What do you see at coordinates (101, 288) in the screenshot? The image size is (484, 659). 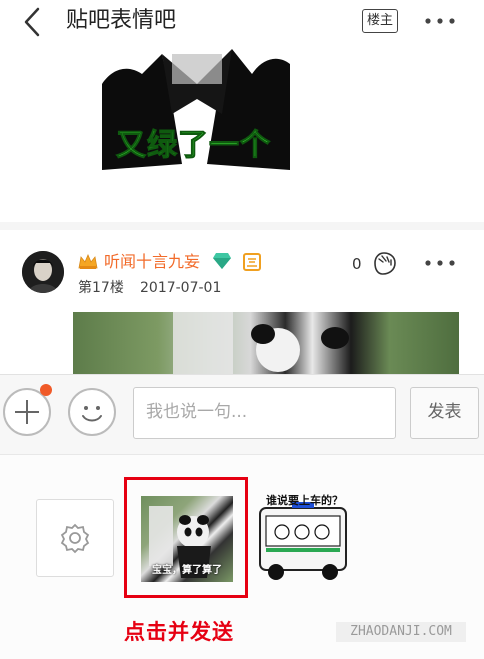 I see `floor-number: 第17楼` at bounding box center [101, 288].